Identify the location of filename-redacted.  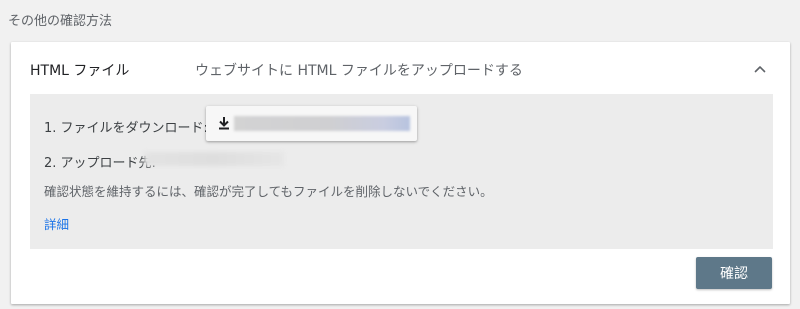
(322, 123).